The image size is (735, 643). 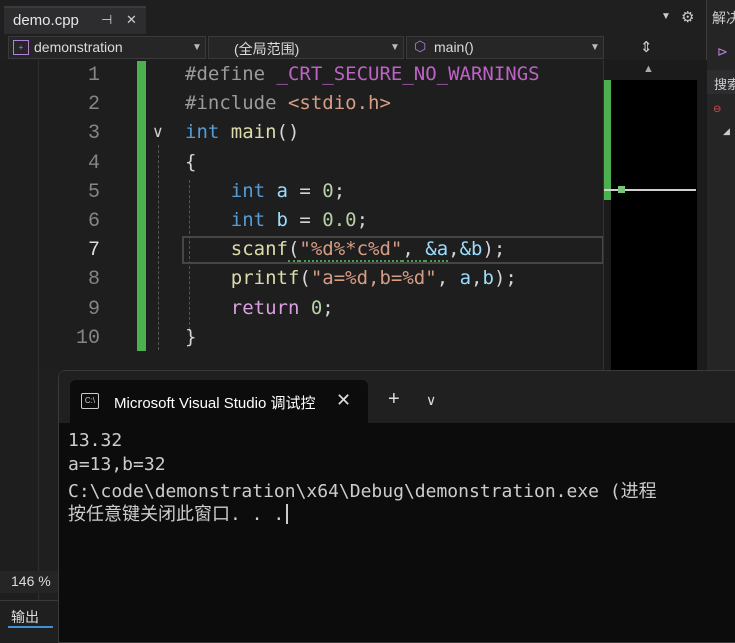 I want to click on project-name: demonstration, so click(x=78, y=47).